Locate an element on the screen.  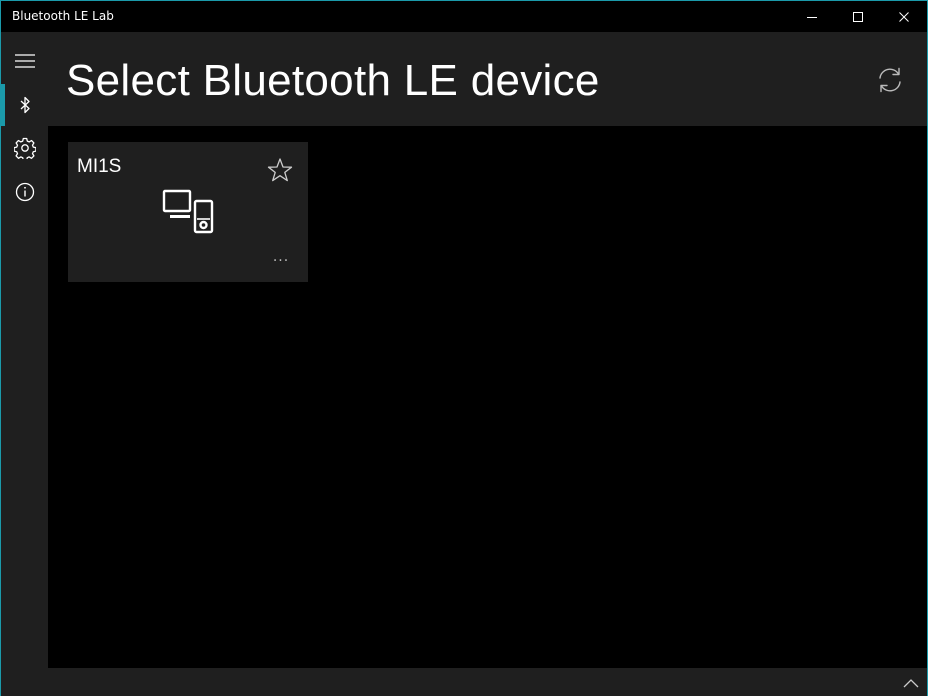
close-icon is located at coordinates (904, 16).